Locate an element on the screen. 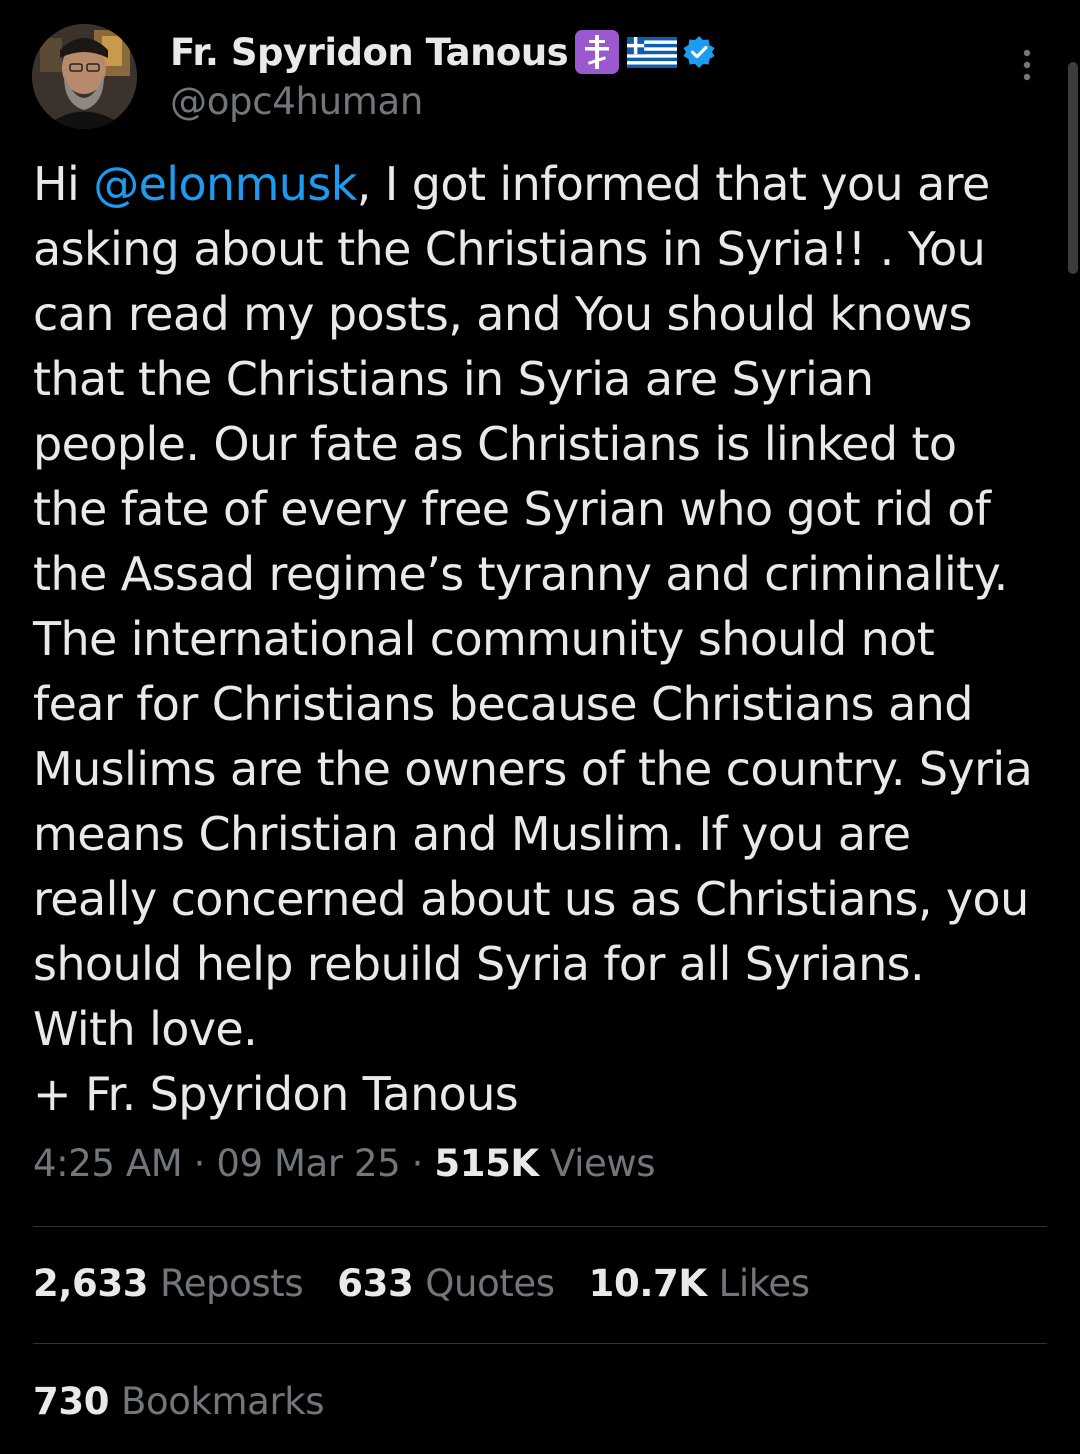  reposts-label: Reposts is located at coordinates (232, 1283).